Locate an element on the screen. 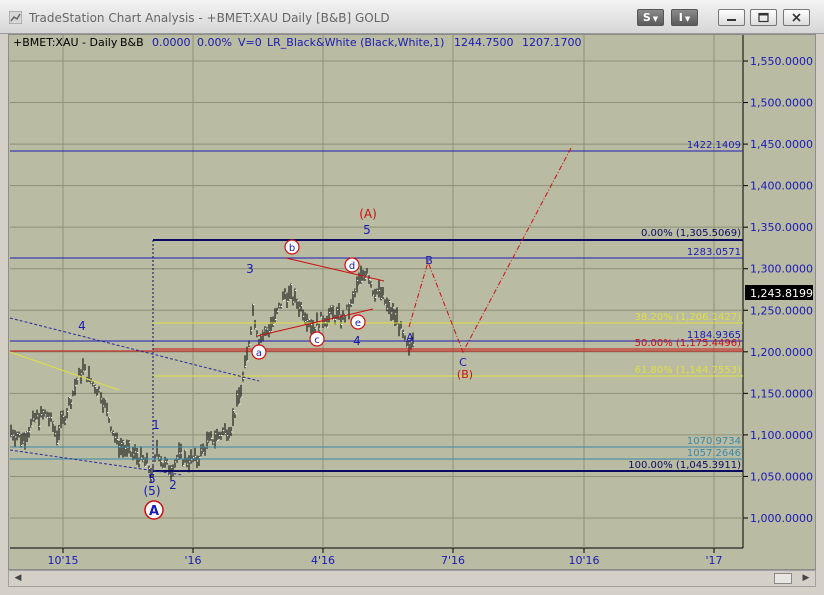 The width and height of the screenshot is (824, 595). scroll-left-arrow-icon: ◀ is located at coordinates (18, 578).